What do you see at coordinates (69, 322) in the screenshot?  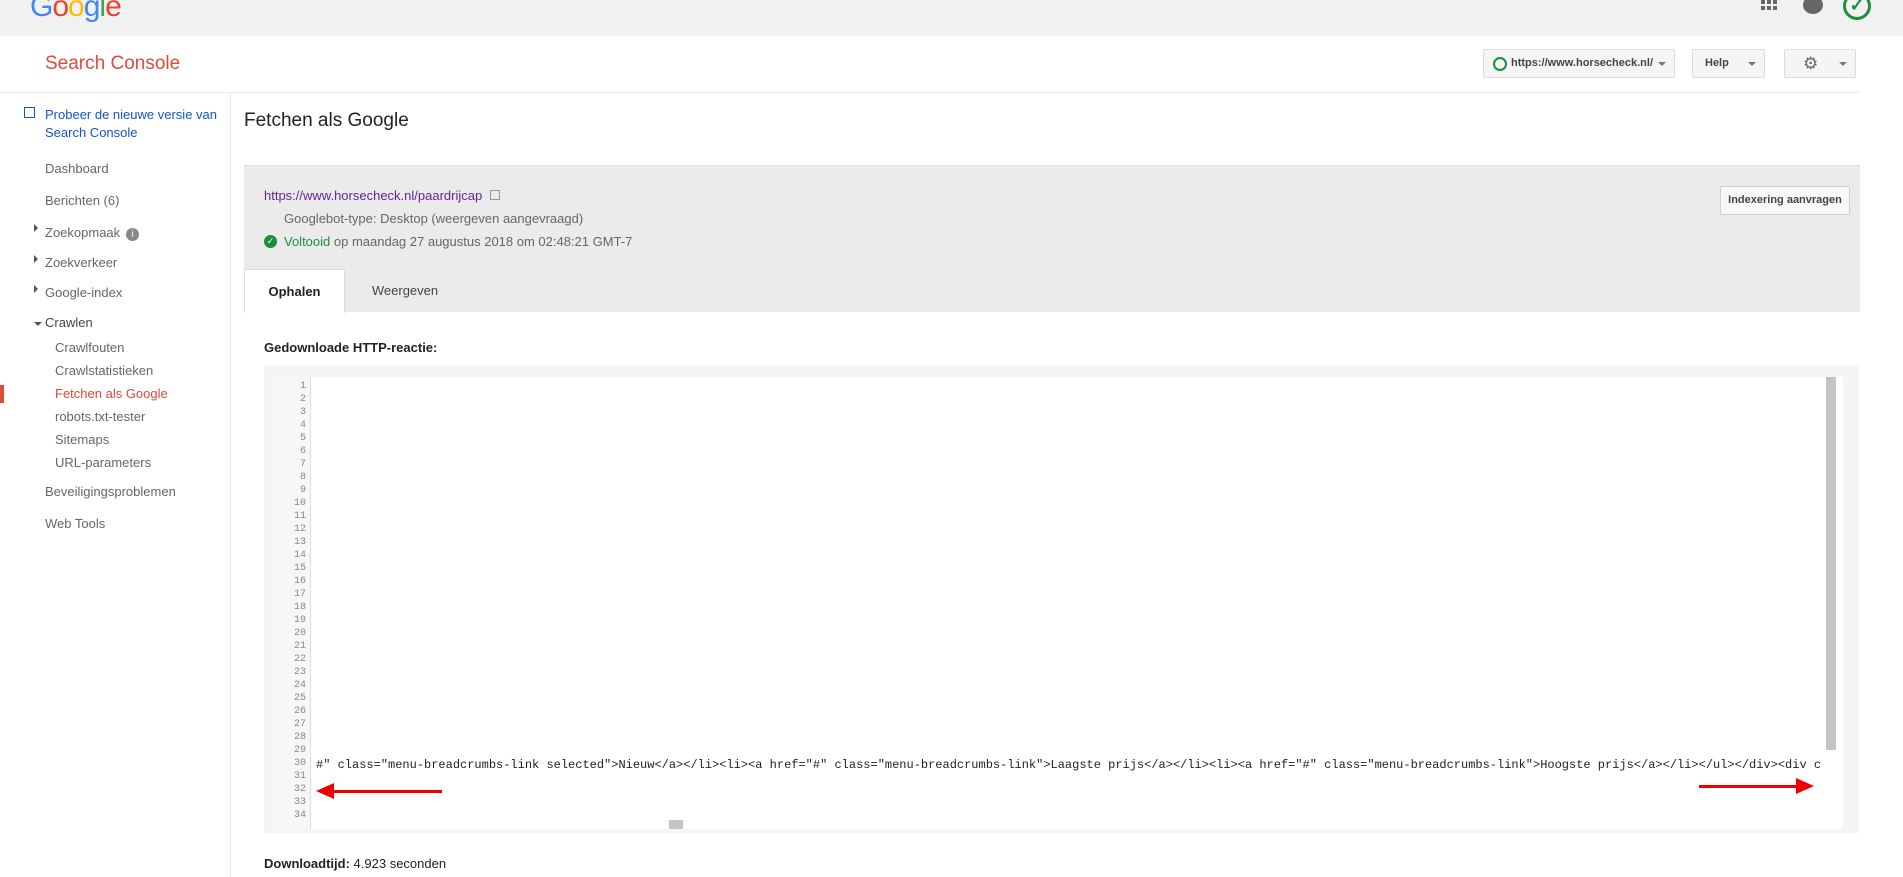 I see `sidebar-item-crawlen: Crawlen` at bounding box center [69, 322].